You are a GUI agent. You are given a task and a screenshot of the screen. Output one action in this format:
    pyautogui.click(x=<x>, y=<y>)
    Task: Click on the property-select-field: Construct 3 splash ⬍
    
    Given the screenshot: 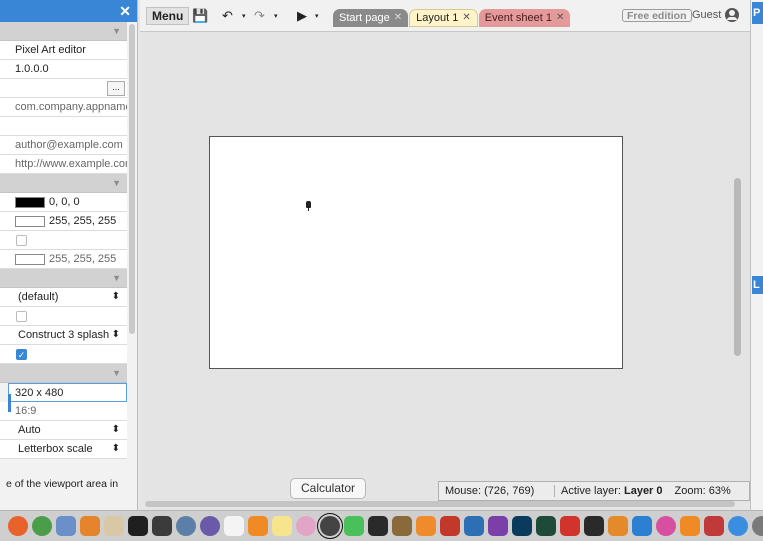 What is the action you would take?
    pyautogui.click(x=63, y=335)
    